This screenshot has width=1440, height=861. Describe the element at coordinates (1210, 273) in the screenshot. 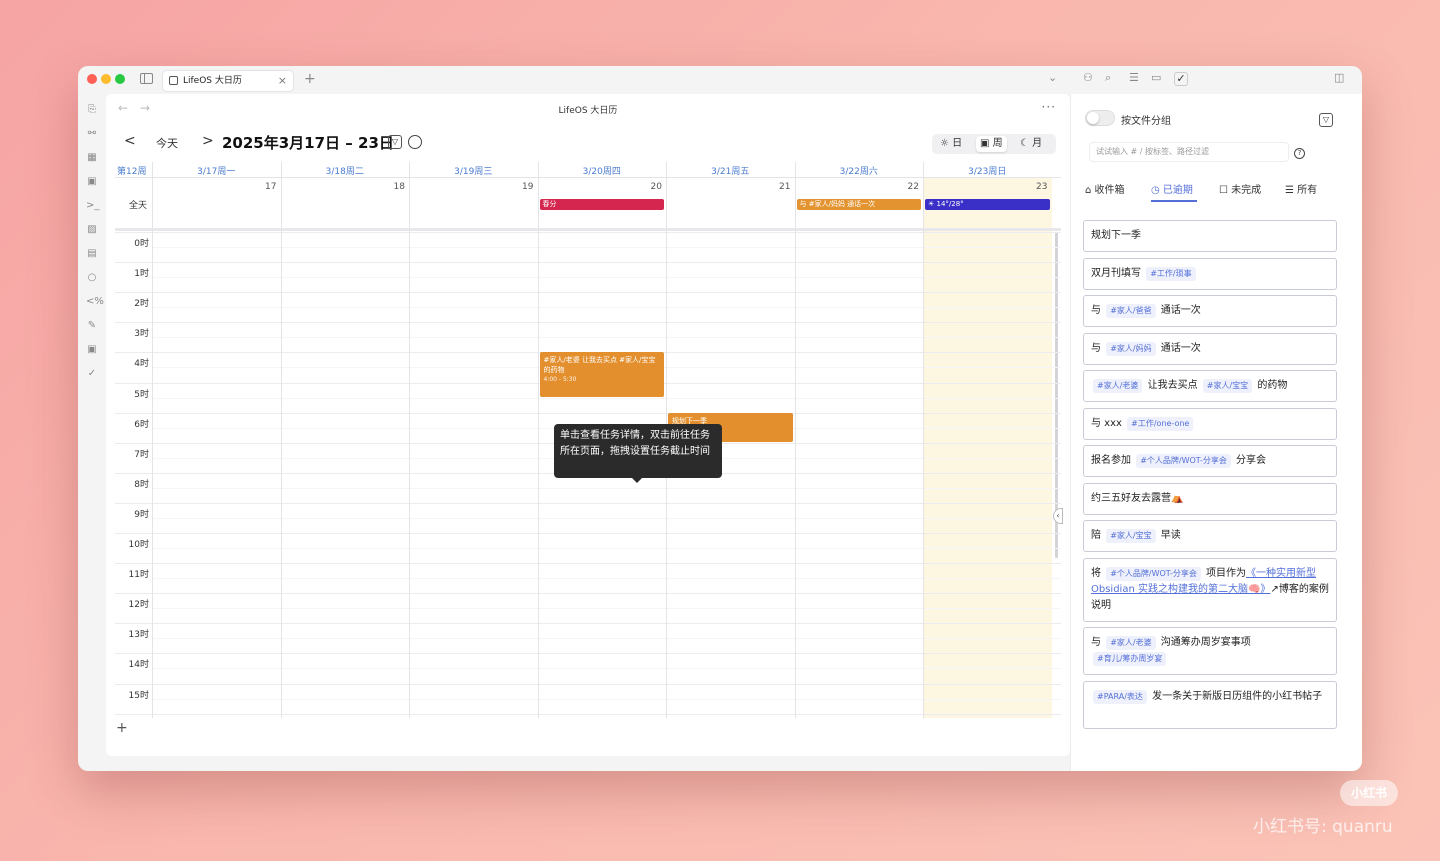

I see `task-item: 双月刊填写 #工作/琐事` at that location.